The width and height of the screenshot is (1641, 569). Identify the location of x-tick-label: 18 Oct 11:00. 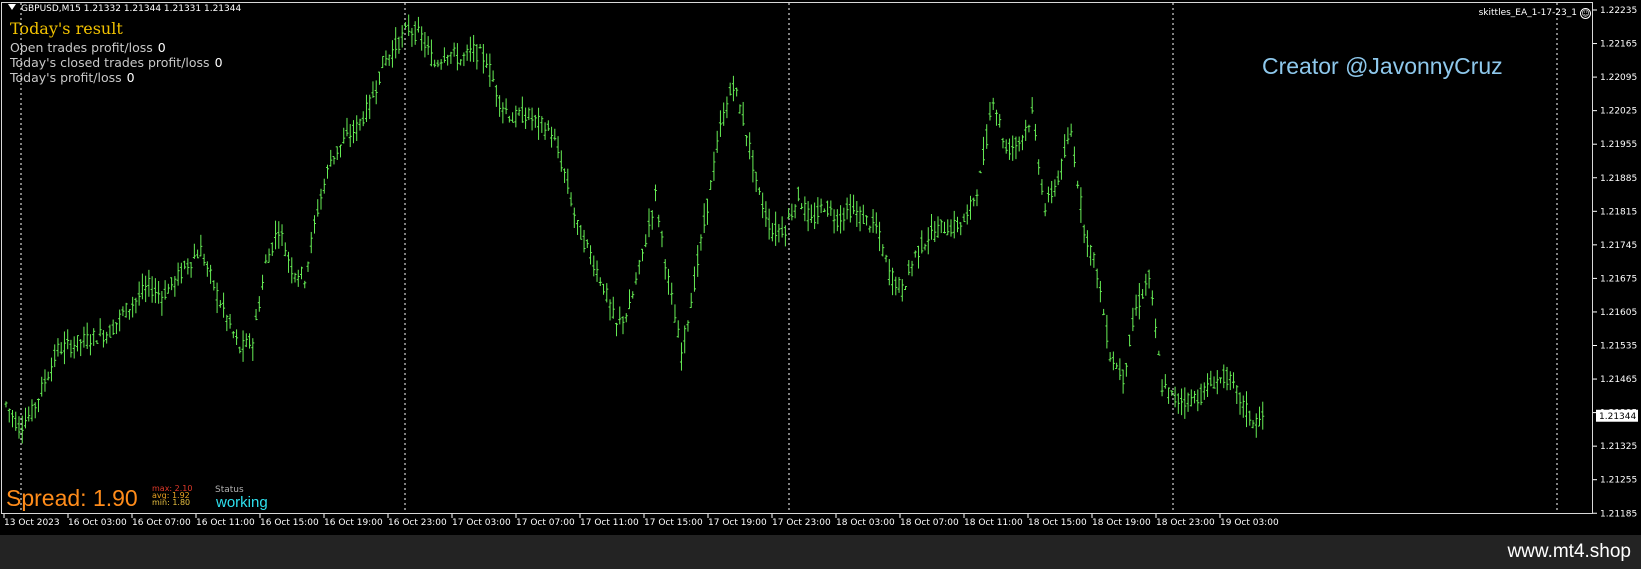
(993, 523).